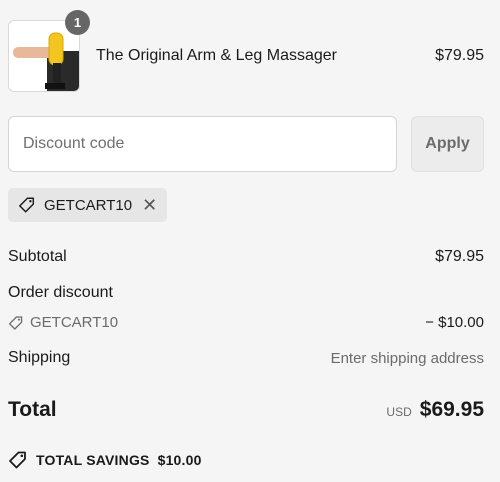 This screenshot has height=482, width=500. I want to click on discount-code-input, so click(202, 144).